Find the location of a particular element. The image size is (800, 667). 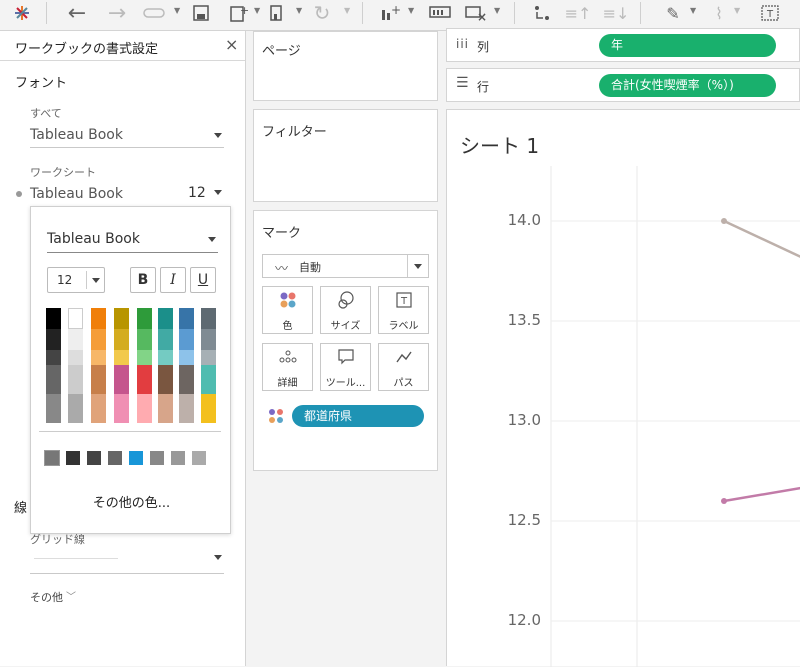

sort-descending-icon: ≡↓ is located at coordinates (616, 13).